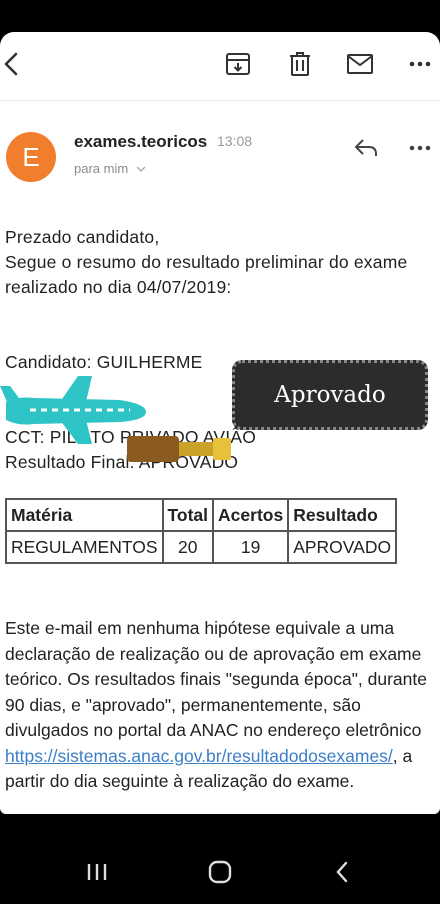  I want to click on approved-sticker: Aprovado, so click(330, 395).